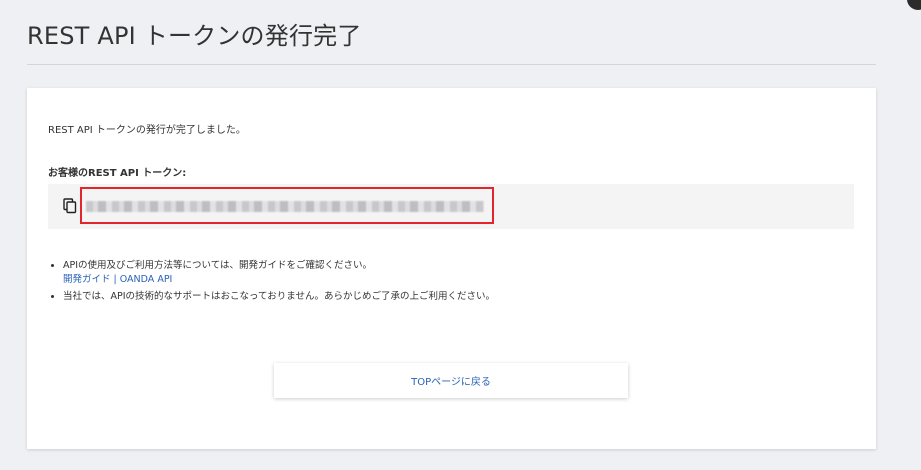 This screenshot has width=921, height=470. Describe the element at coordinates (70, 206) in the screenshot. I see `copy-icon` at that location.